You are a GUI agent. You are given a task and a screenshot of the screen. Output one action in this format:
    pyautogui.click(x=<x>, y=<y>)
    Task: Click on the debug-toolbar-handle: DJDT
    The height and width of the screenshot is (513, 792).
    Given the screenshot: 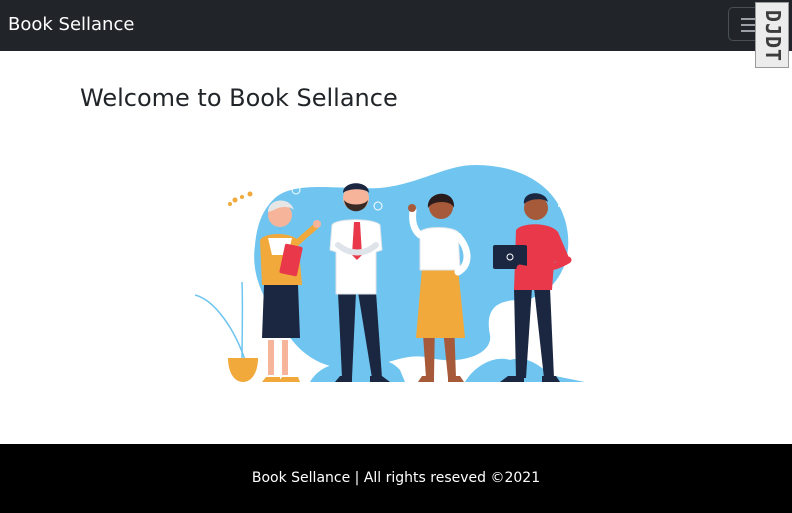 What is the action you would take?
    pyautogui.click(x=772, y=35)
    